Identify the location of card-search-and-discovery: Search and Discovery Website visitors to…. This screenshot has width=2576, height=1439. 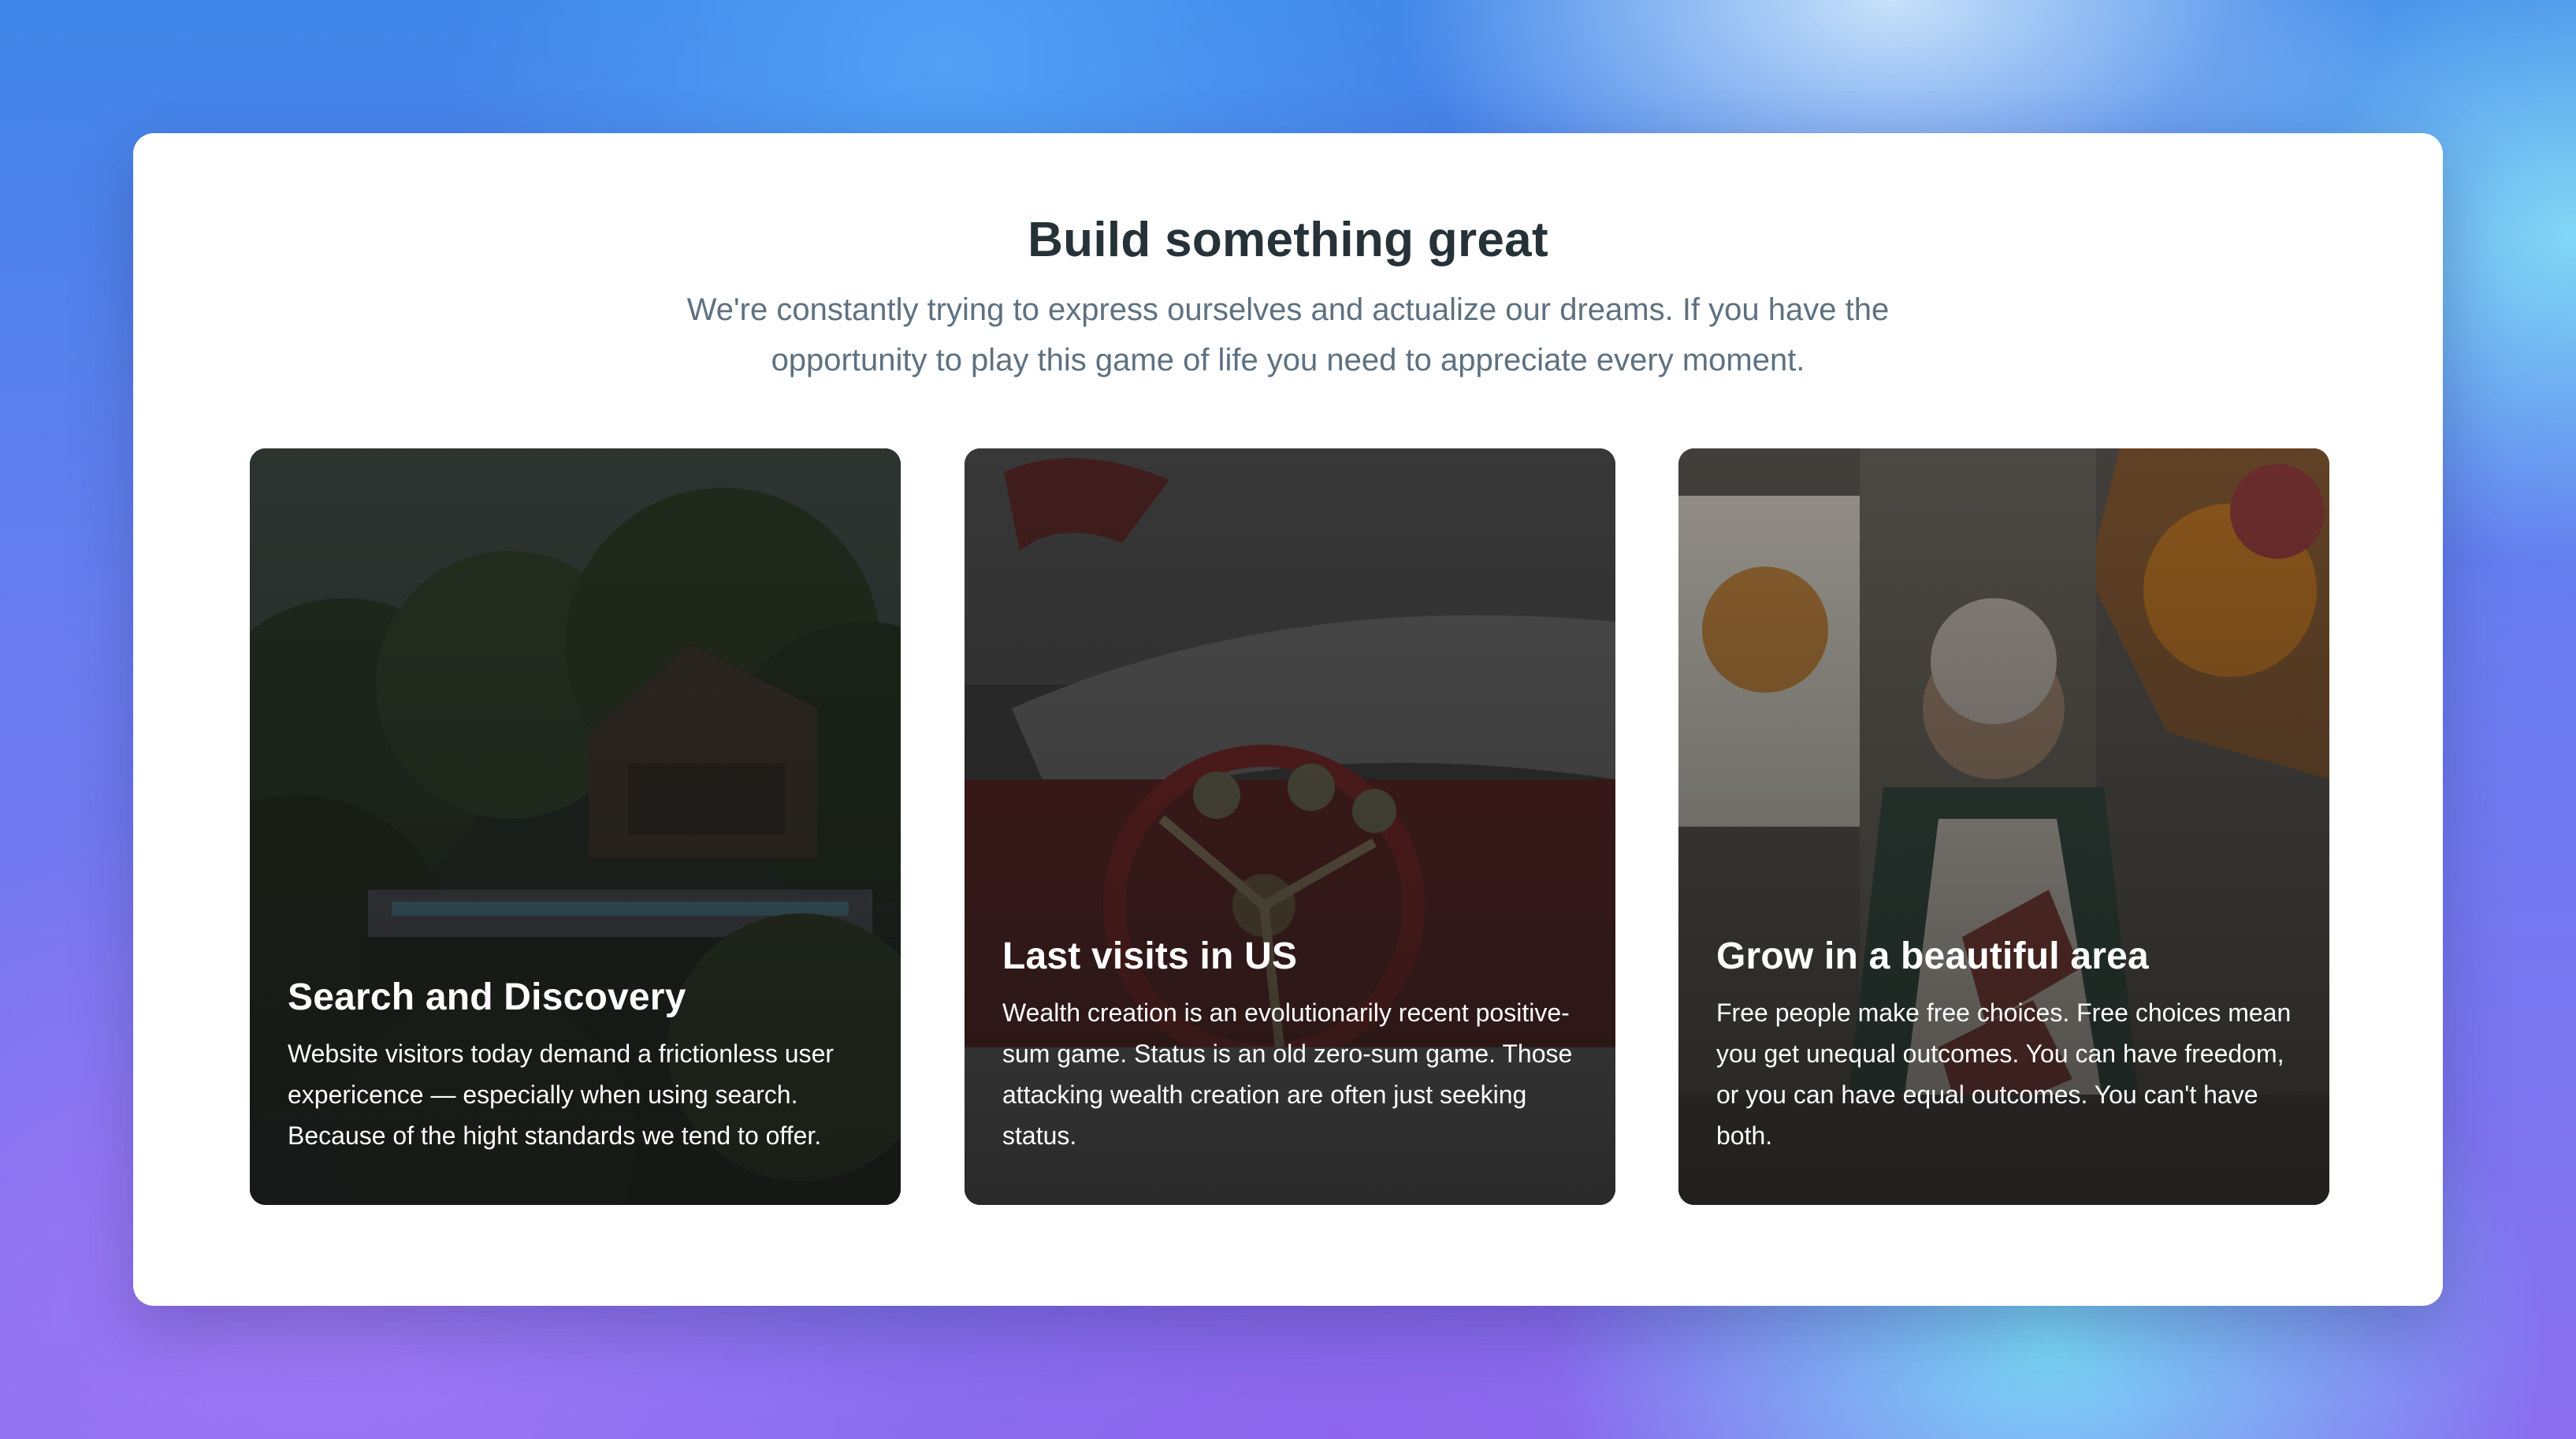
(575, 826).